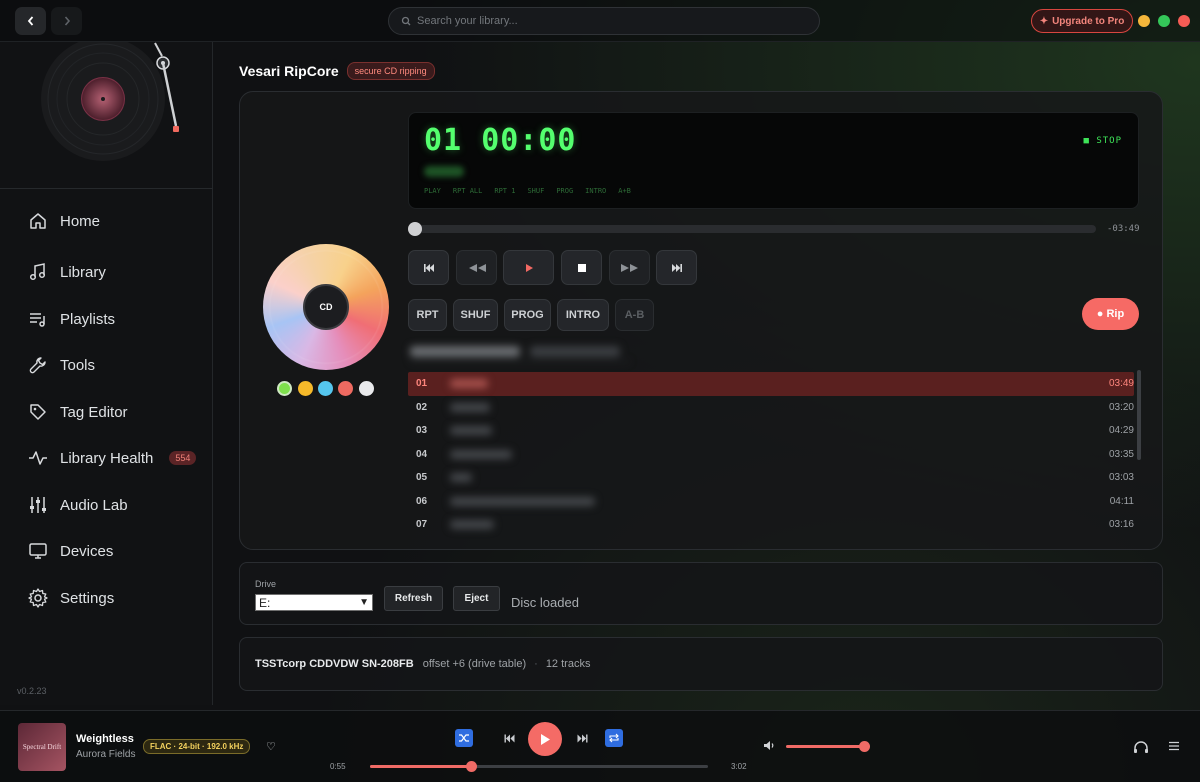 Image resolution: width=1200 pixels, height=782 pixels. I want to click on playback-progress, so click(539, 766).